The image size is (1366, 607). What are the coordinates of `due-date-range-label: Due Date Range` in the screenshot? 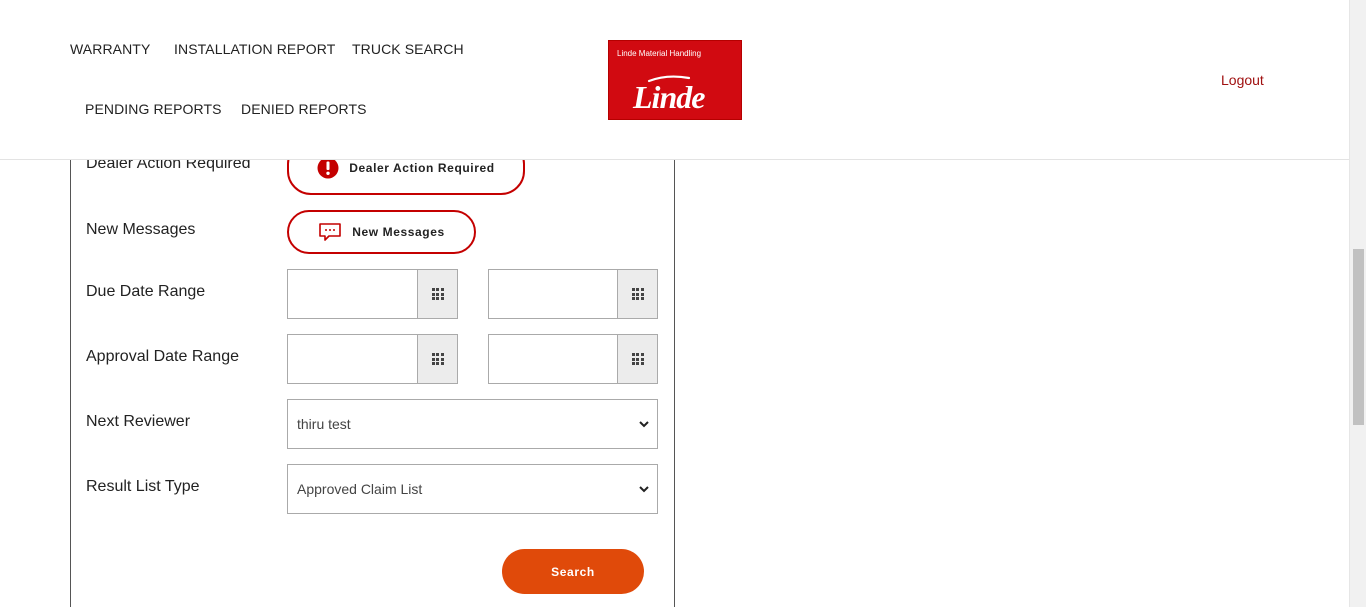 It's located at (146, 291).